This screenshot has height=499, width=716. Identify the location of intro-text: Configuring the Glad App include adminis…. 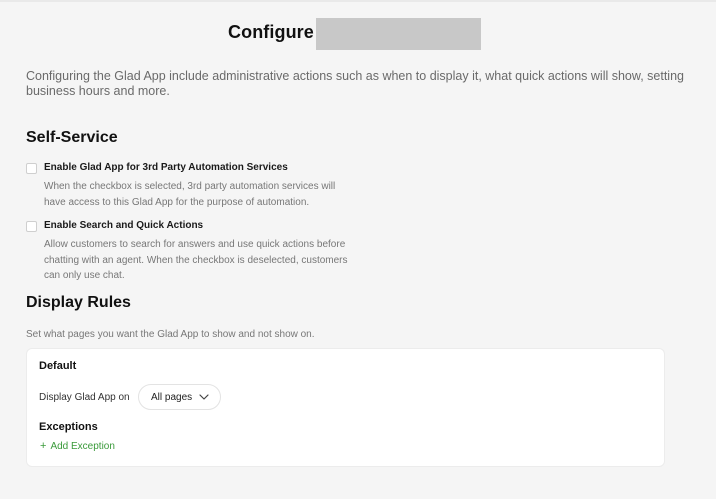
(355, 83).